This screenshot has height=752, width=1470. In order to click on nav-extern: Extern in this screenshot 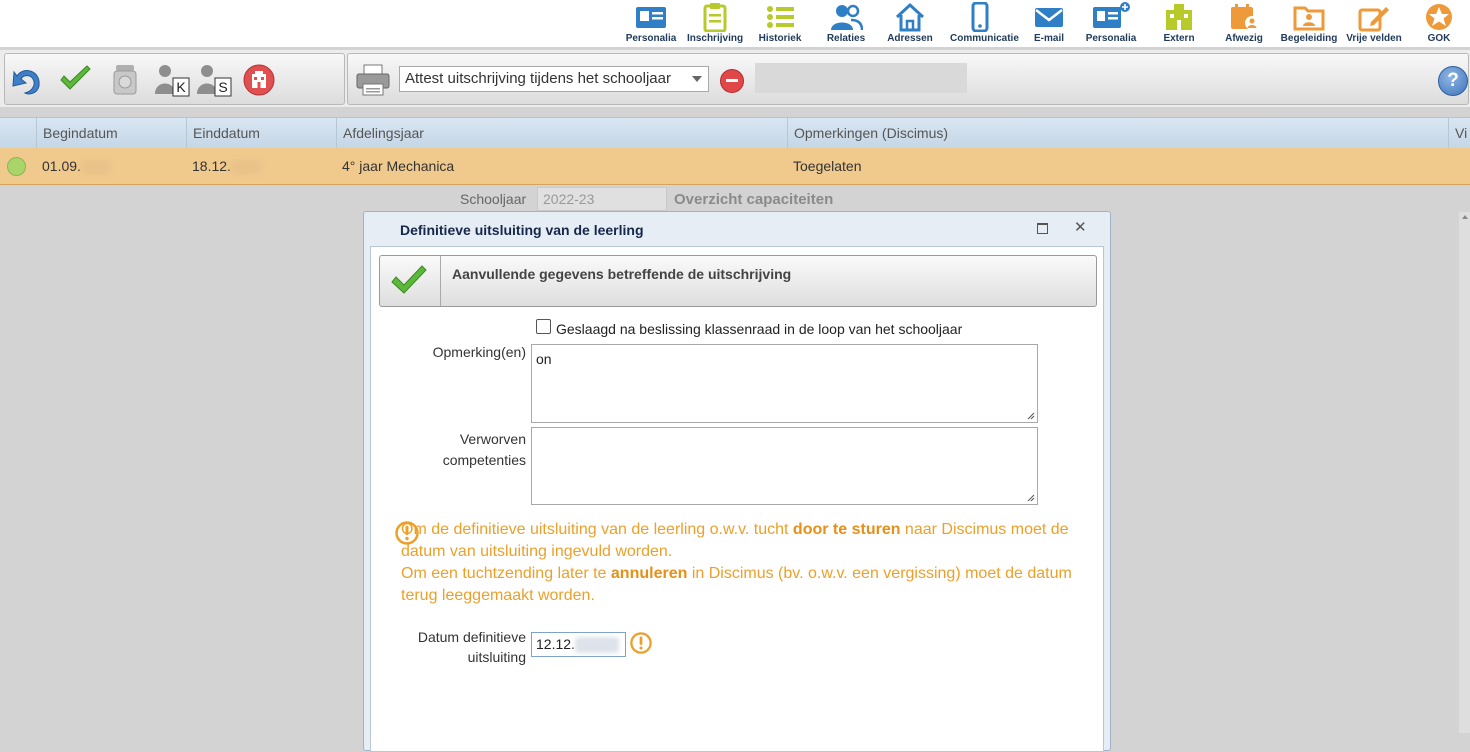, I will do `click(1179, 23)`.